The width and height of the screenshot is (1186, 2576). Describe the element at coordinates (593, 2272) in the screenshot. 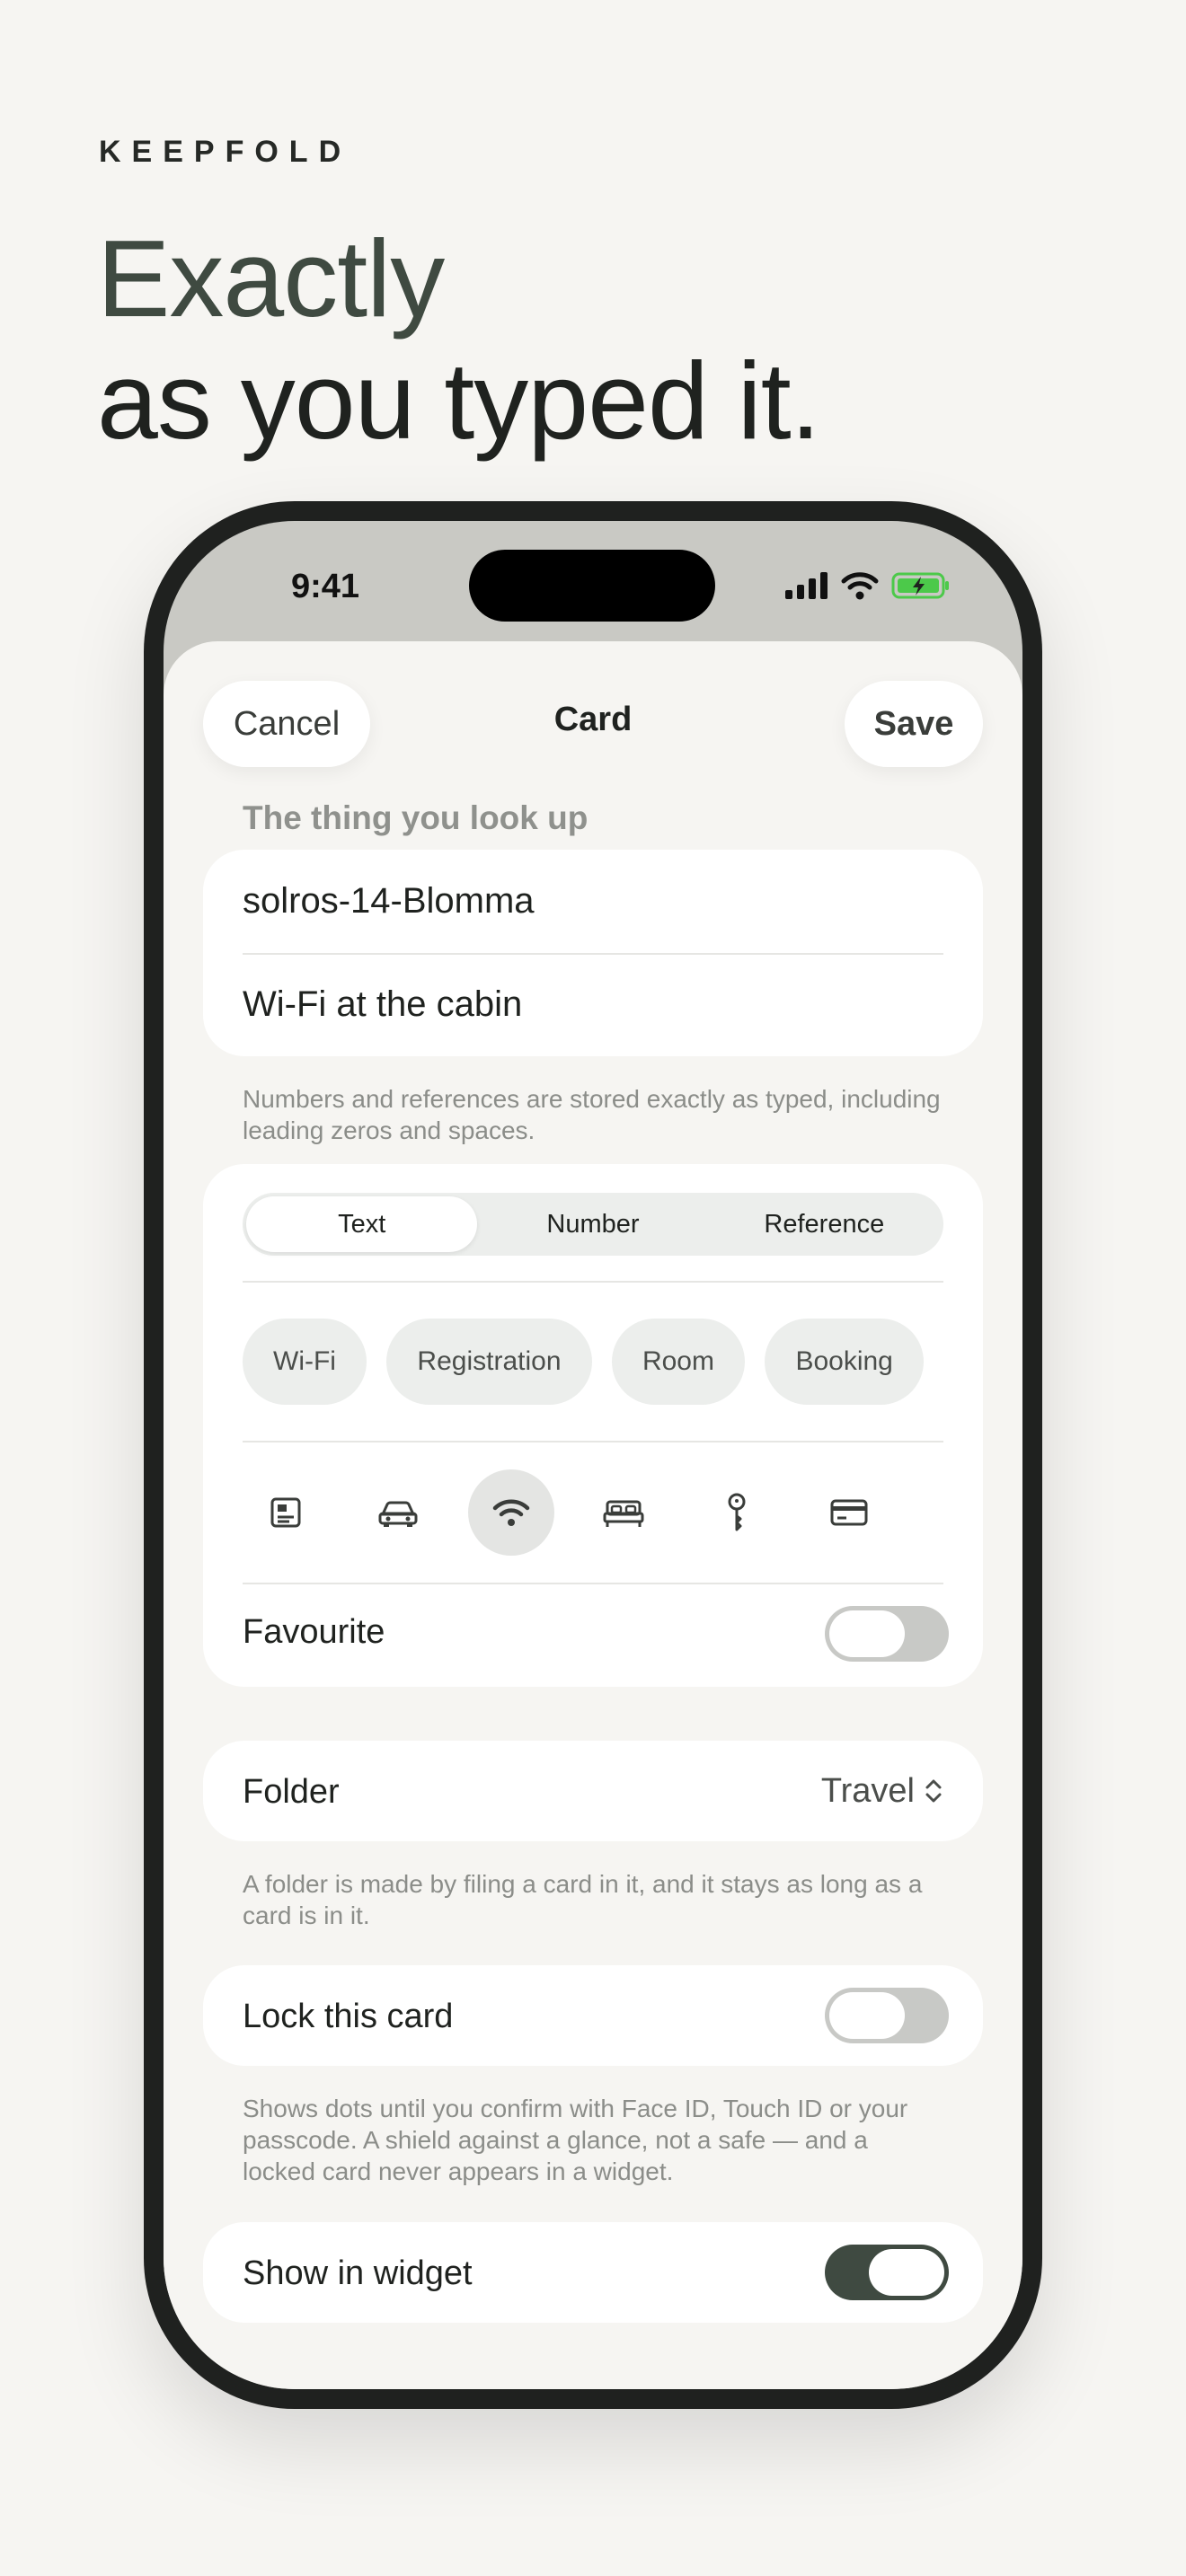

I see `widget-row: Show in widget` at that location.